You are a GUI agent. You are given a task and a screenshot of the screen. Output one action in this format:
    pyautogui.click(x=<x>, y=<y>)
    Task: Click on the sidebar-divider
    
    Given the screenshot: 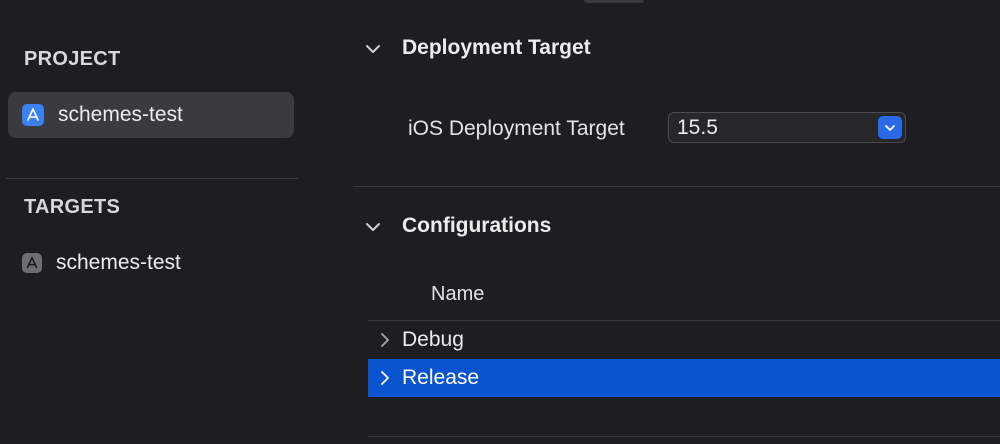 What is the action you would take?
    pyautogui.click(x=152, y=178)
    